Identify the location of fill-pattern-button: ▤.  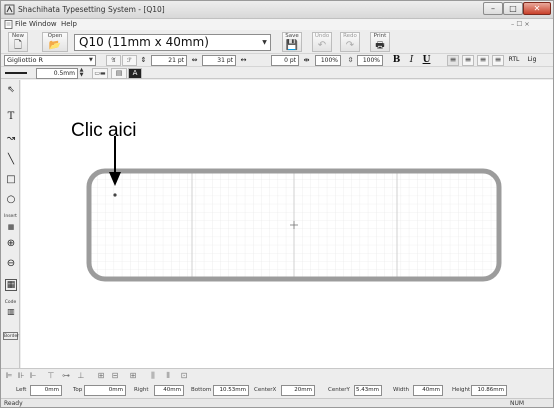
(119, 73).